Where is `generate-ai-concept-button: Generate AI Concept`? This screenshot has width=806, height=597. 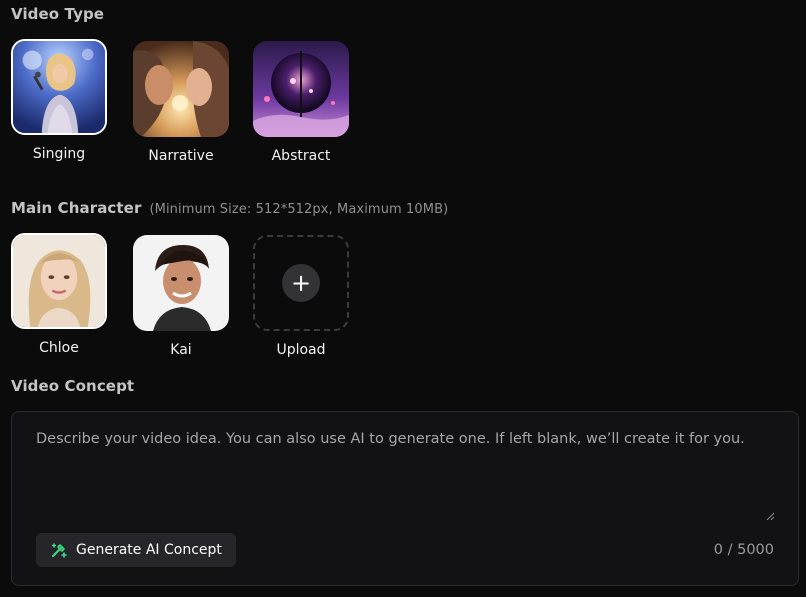 generate-ai-concept-button: Generate AI Concept is located at coordinates (136, 550).